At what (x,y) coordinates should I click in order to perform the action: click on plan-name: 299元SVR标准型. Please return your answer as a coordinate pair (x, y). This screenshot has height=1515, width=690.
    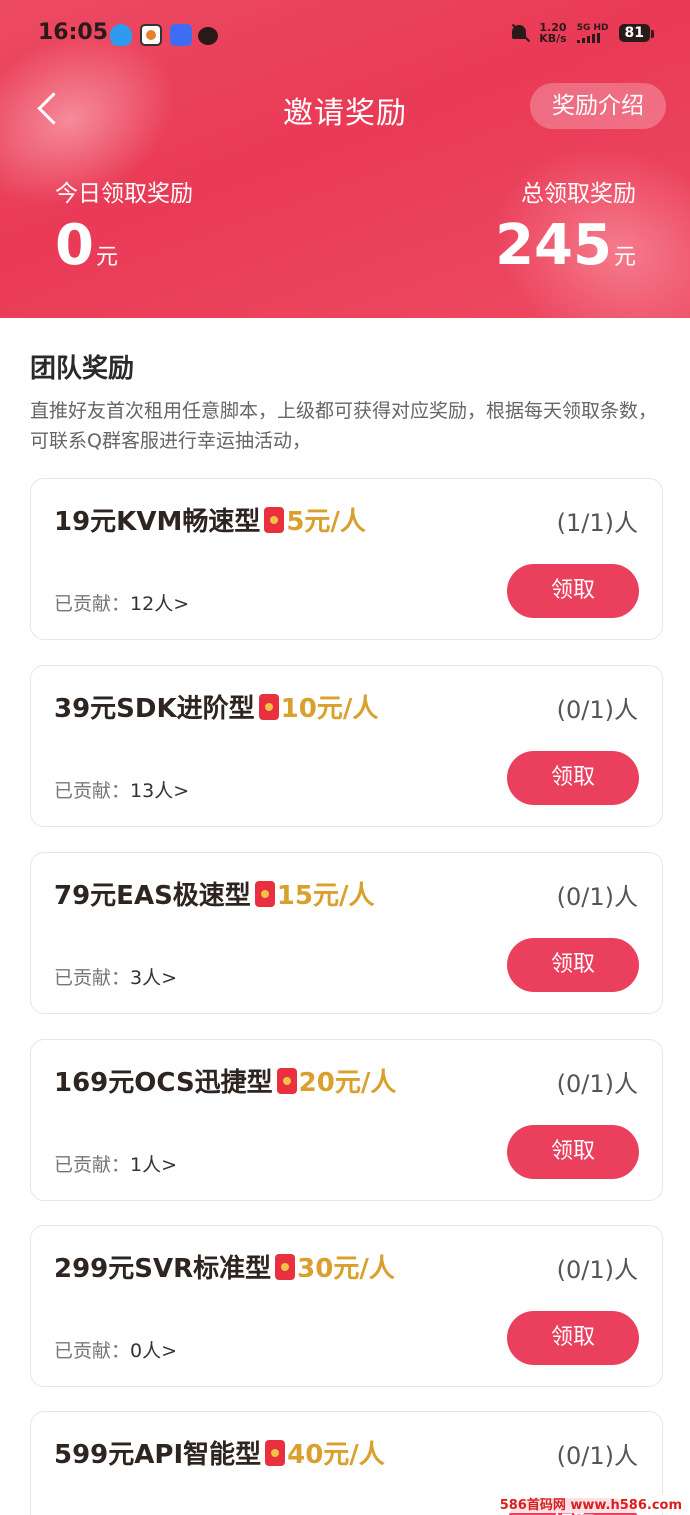
    Looking at the image, I should click on (163, 1269).